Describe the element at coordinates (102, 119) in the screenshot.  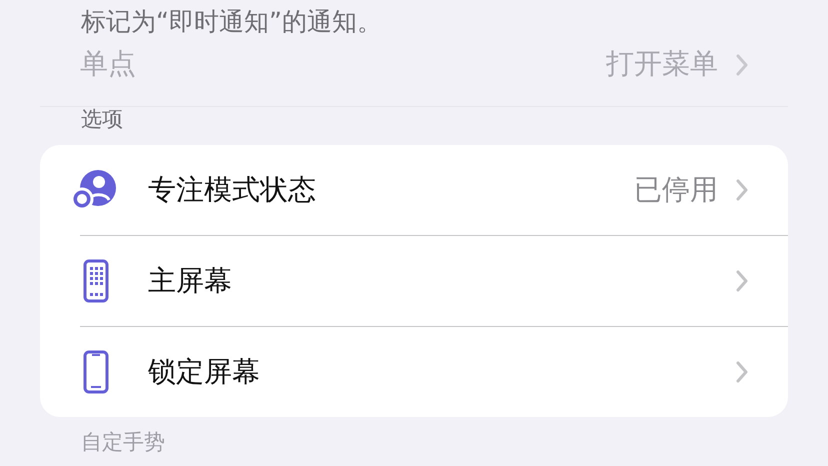
I see `section-header: 选项` at that location.